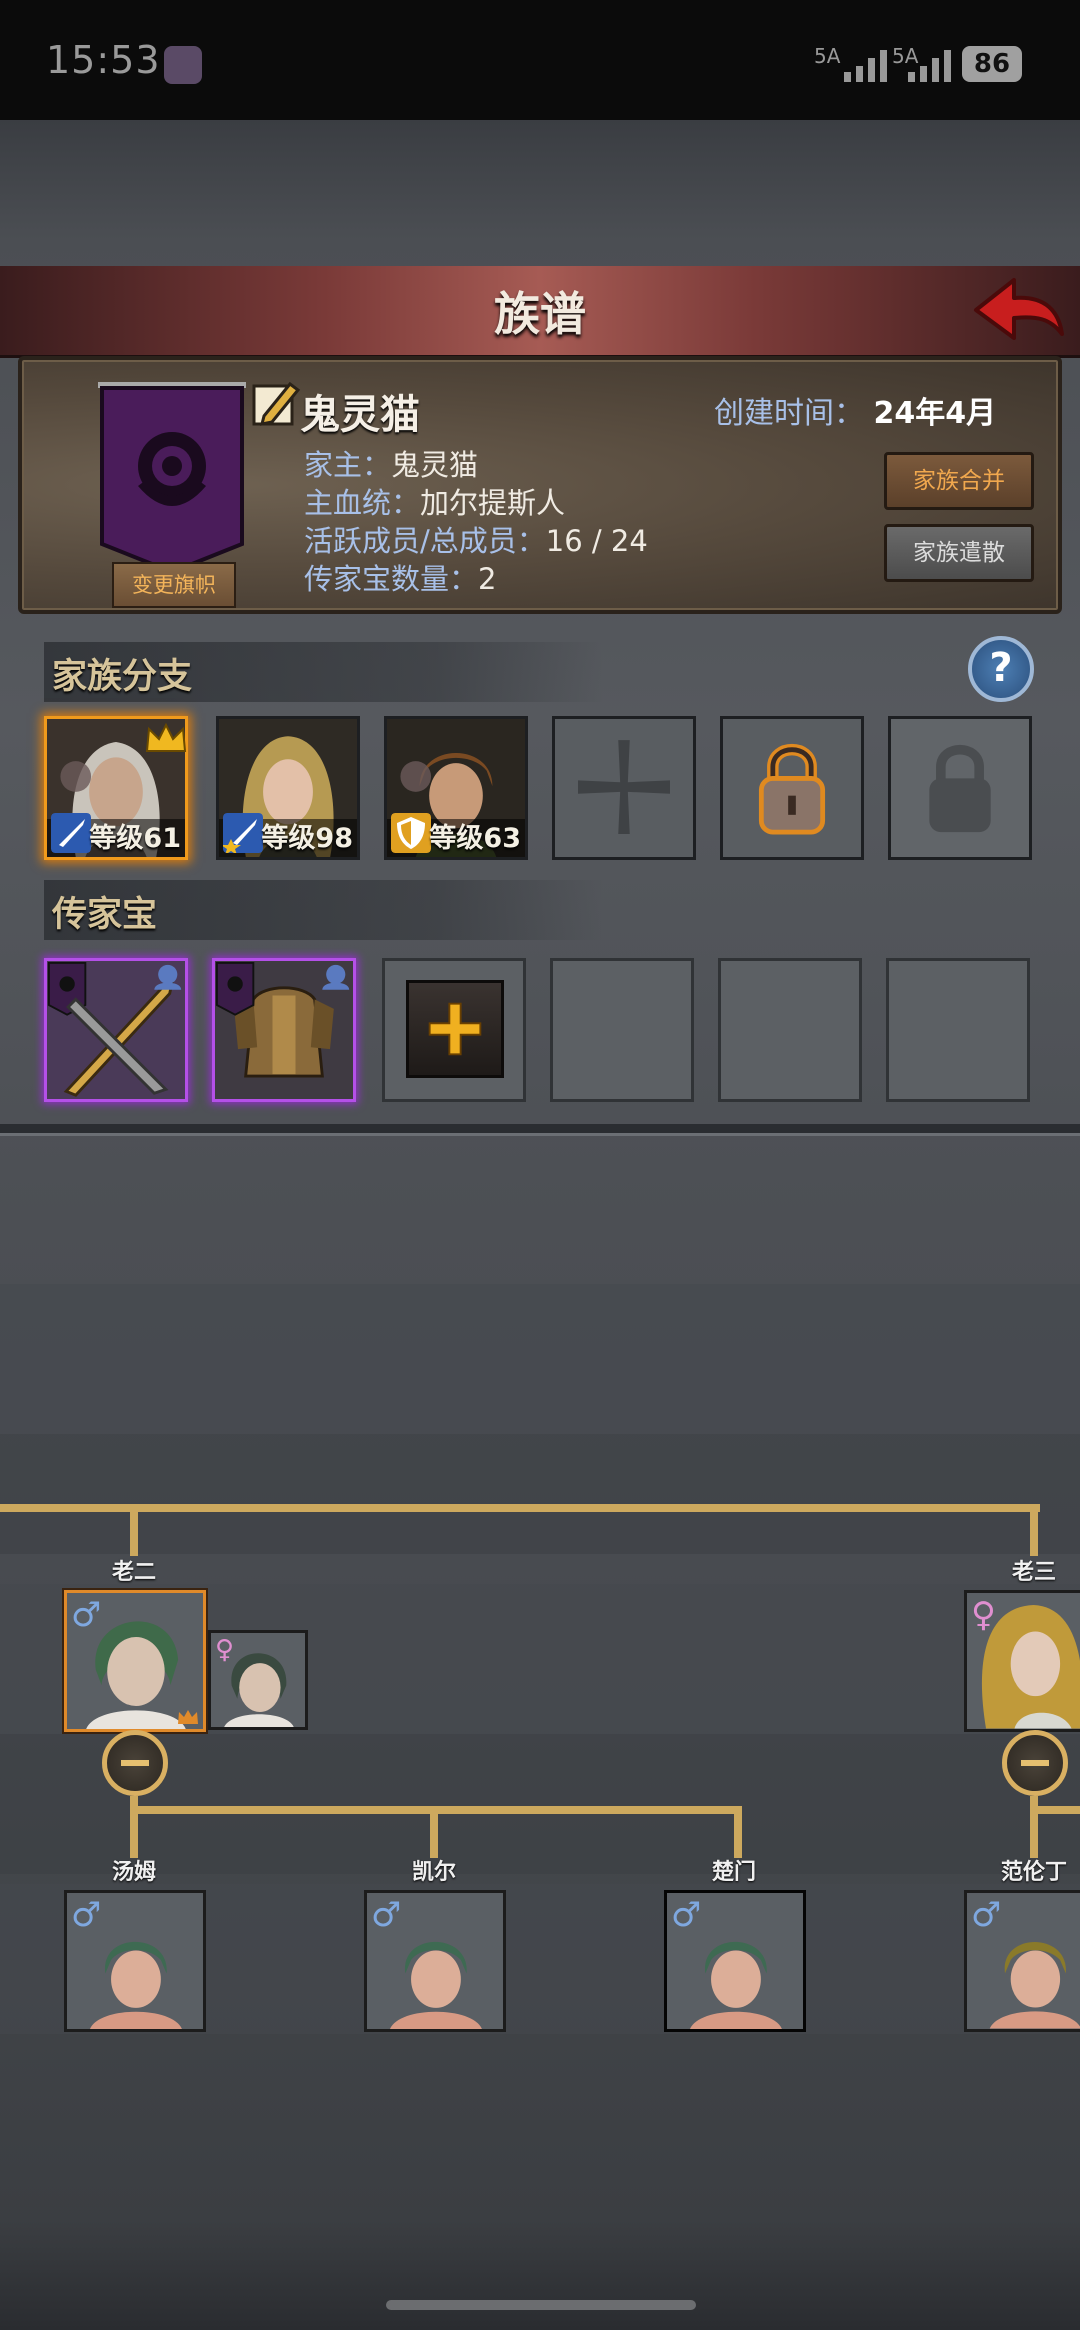  What do you see at coordinates (475, 838) in the screenshot?
I see `branch-level: 等级63` at bounding box center [475, 838].